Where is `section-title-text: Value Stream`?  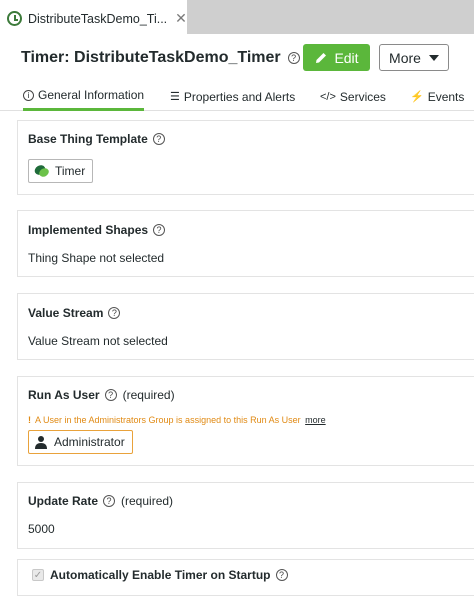 section-title-text: Value Stream is located at coordinates (66, 313).